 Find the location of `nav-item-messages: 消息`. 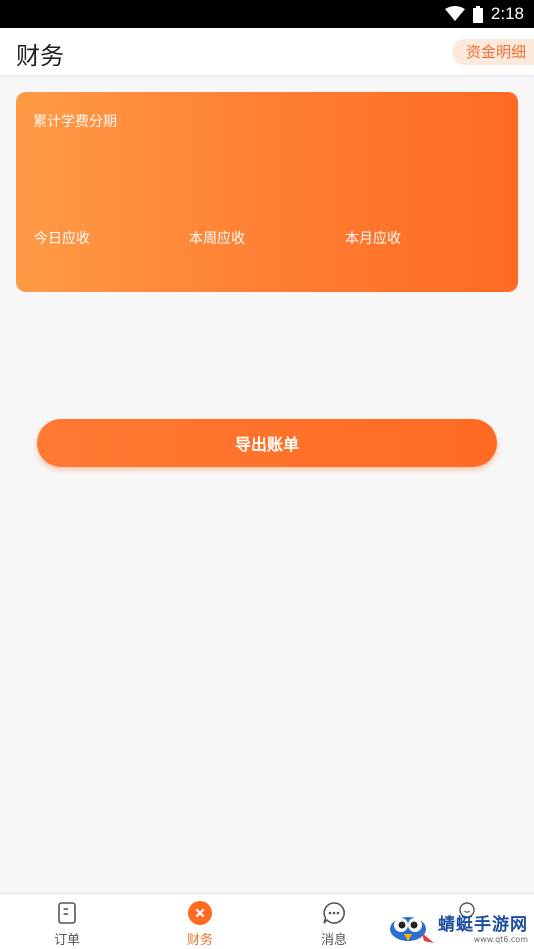

nav-item-messages: 消息 is located at coordinates (334, 921).